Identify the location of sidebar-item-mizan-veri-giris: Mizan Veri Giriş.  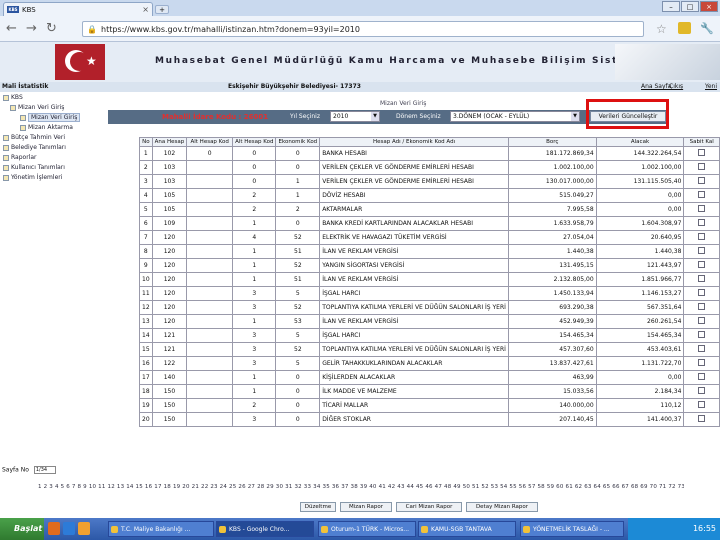
(37, 107).